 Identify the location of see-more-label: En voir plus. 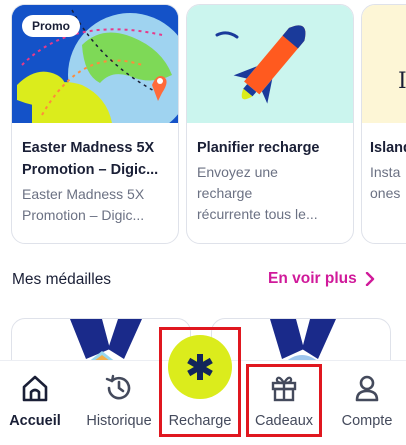
(312, 278).